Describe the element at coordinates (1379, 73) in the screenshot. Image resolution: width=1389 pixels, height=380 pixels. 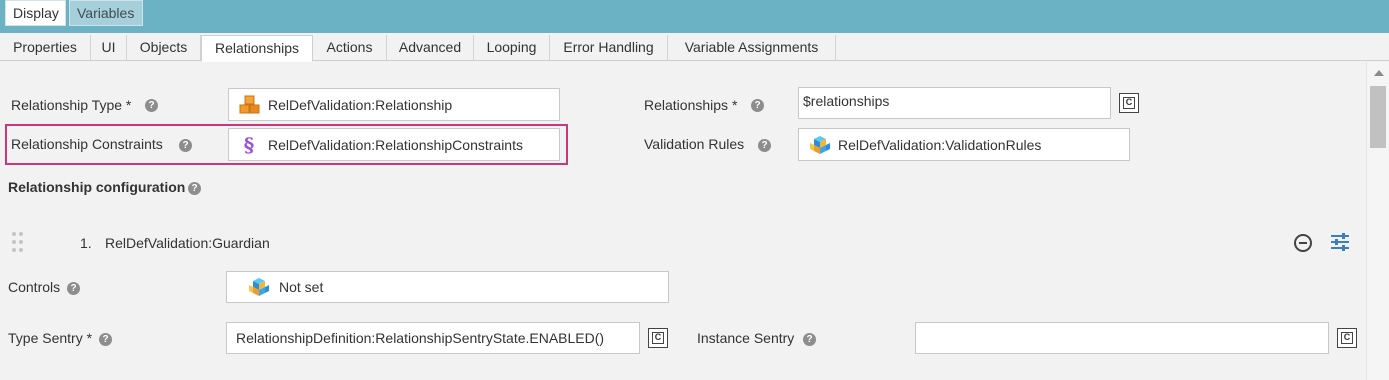
I see `scroll-up-arrow-icon` at that location.